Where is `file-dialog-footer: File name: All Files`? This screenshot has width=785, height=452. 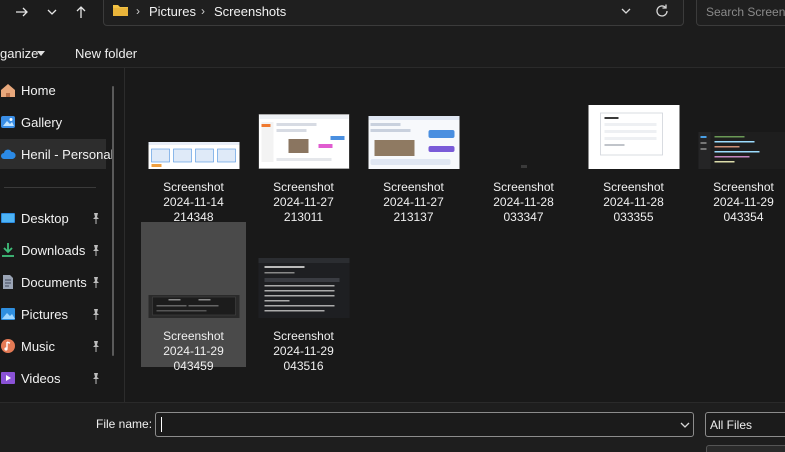 file-dialog-footer: File name: All Files is located at coordinates (392, 427).